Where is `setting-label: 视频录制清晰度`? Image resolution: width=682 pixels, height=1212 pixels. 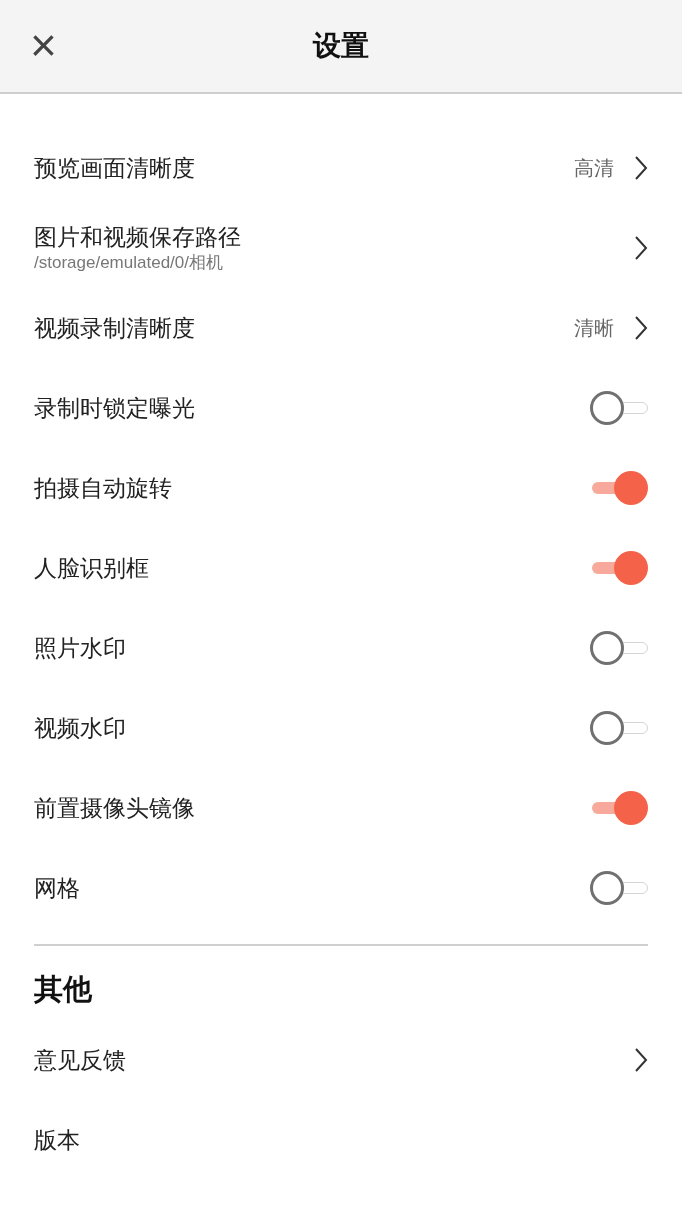 setting-label: 视频录制清晰度 is located at coordinates (114, 328).